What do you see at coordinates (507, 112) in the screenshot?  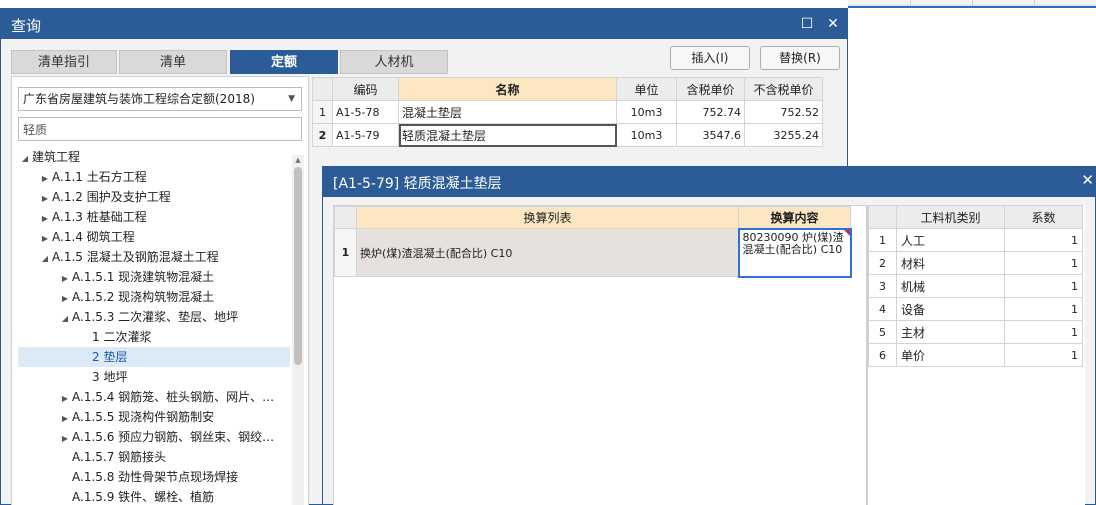 I see `cell-name: 混凝土垫层` at bounding box center [507, 112].